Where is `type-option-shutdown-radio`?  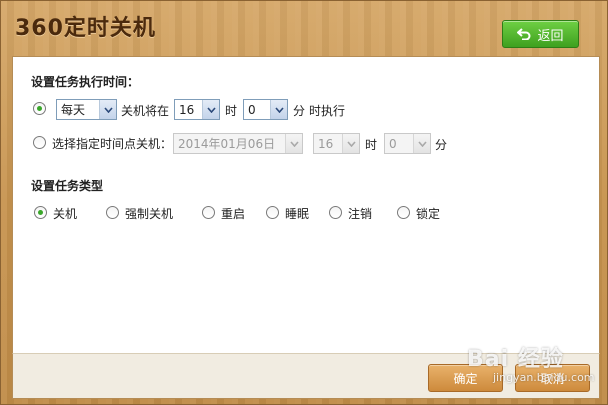
type-option-shutdown-radio is located at coordinates (40, 212).